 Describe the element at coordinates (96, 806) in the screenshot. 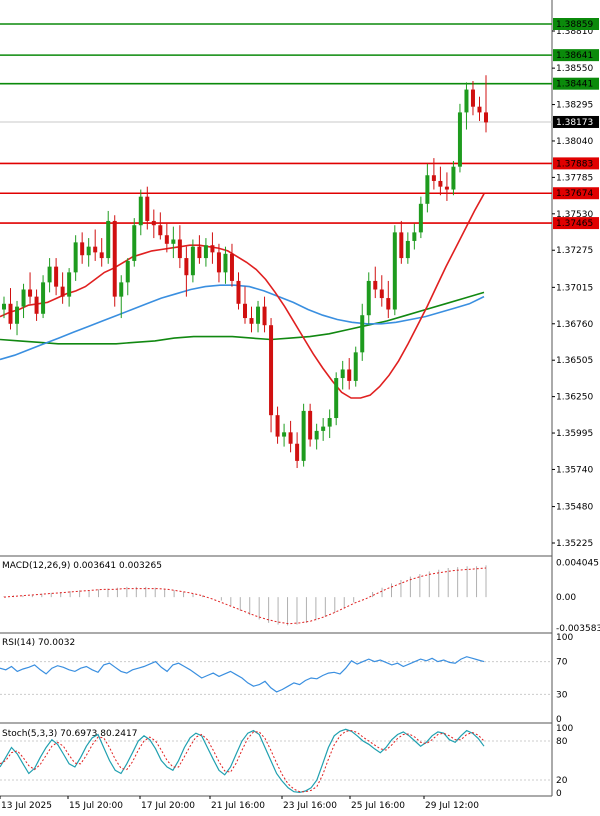

I see `time-tick-label: 15 Jul 20:00` at that location.